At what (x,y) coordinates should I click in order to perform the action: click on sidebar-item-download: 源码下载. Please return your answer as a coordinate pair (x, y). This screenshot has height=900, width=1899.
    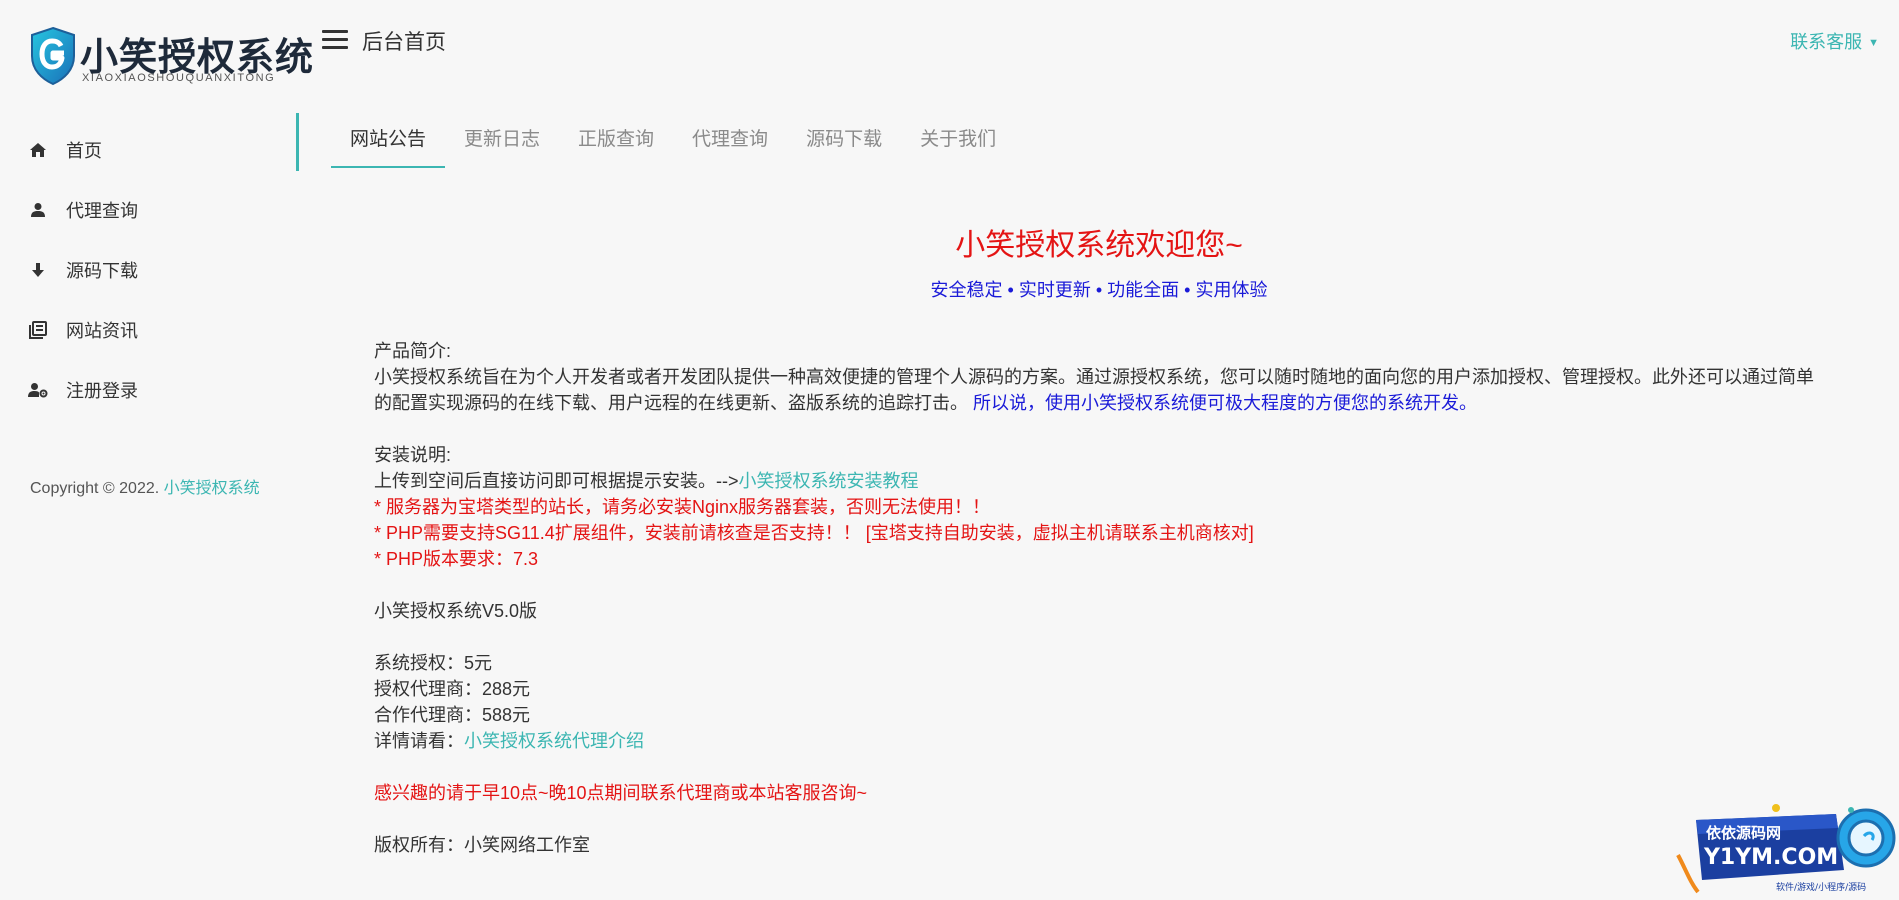
    Looking at the image, I should click on (150, 270).